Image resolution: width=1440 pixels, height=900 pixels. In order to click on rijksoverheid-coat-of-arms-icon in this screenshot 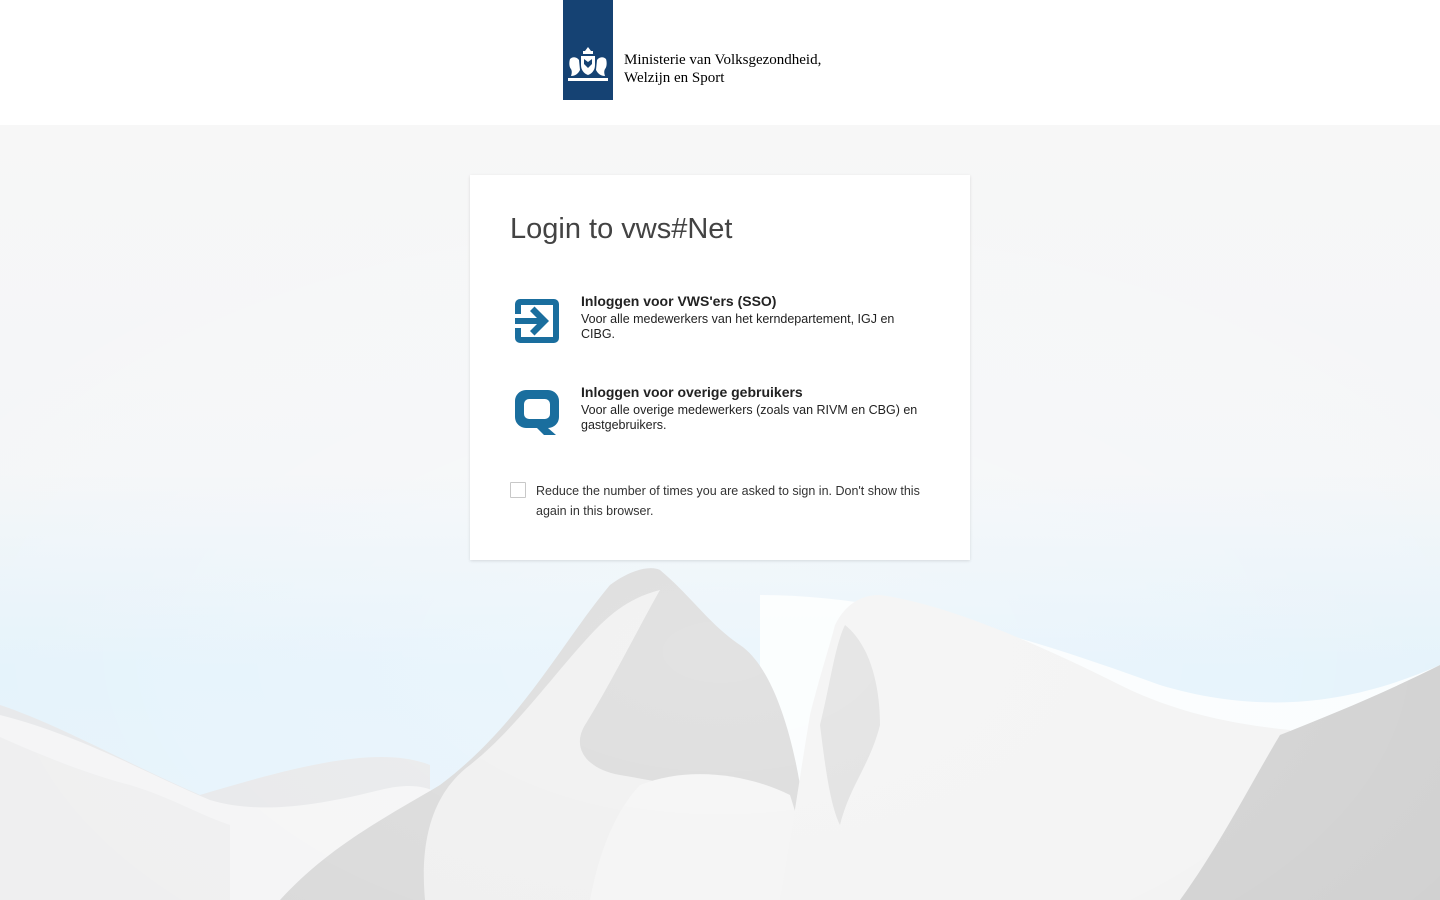, I will do `click(588, 64)`.